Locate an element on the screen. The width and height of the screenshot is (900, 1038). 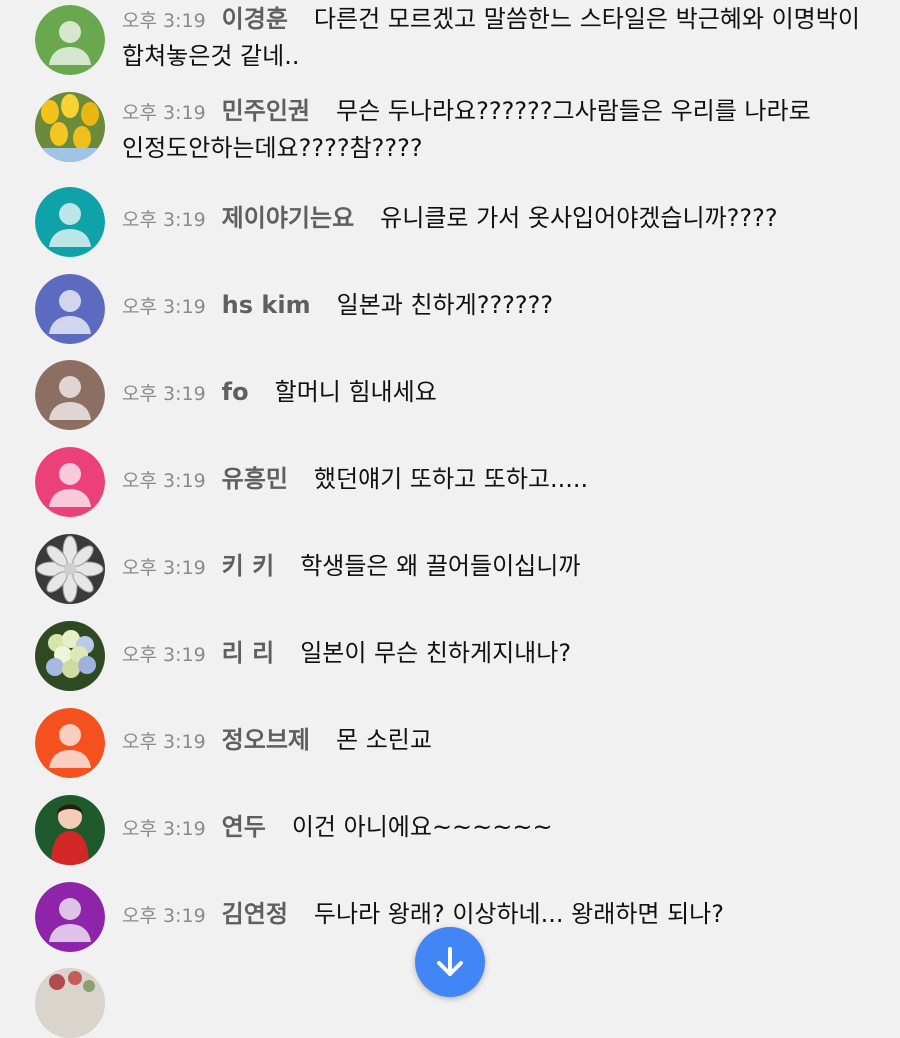
message-content: 몬 소린교 is located at coordinates (384, 740).